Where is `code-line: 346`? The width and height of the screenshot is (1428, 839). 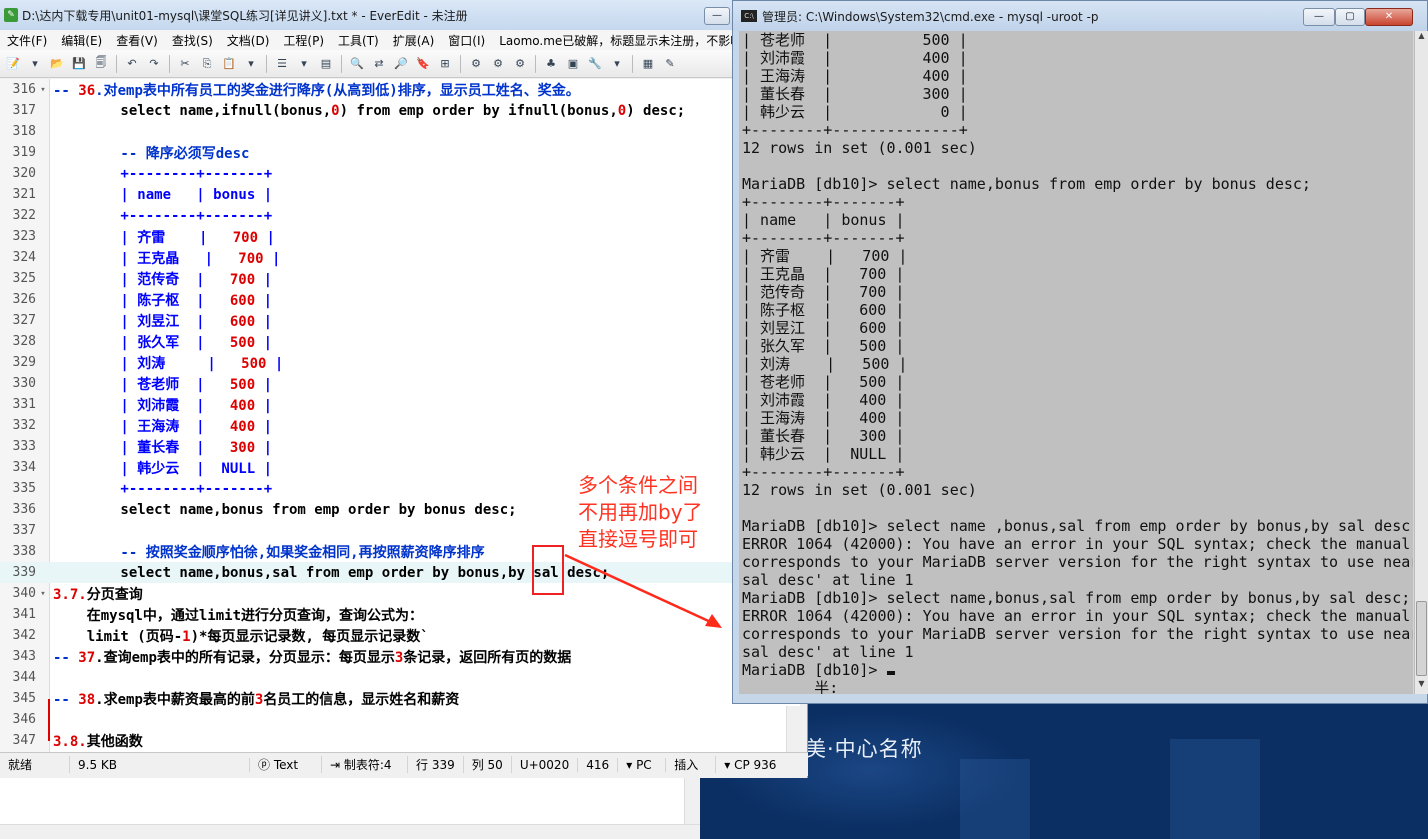
code-line: 346 is located at coordinates (400, 719).